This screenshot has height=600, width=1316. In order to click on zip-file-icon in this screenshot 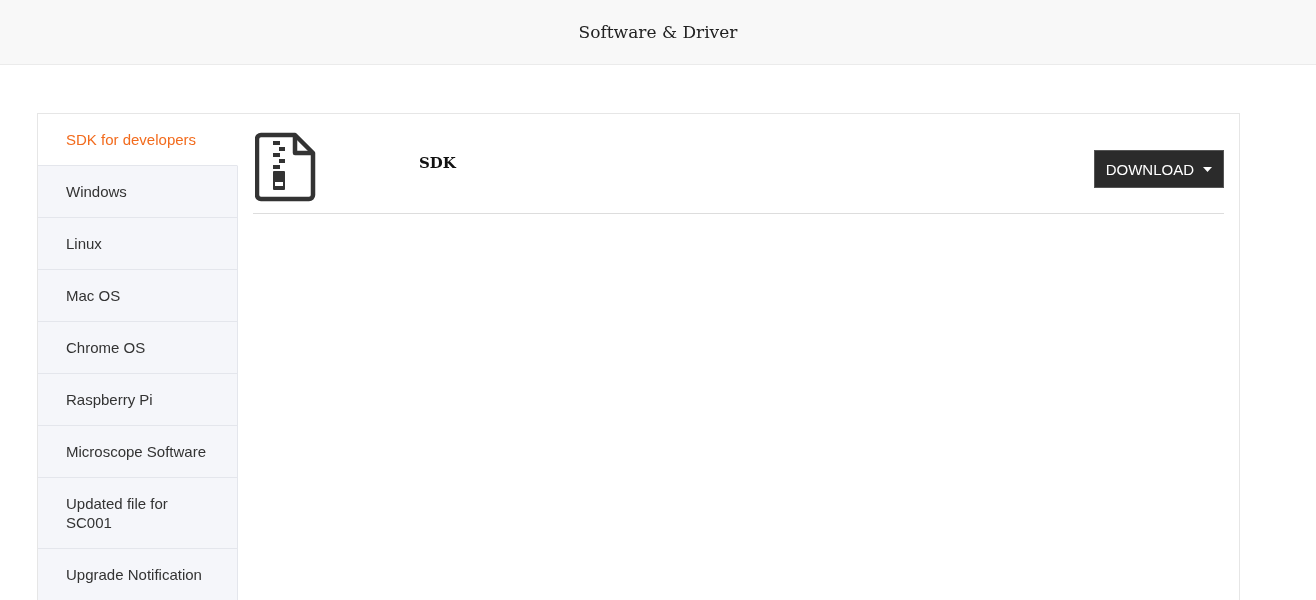, I will do `click(286, 167)`.